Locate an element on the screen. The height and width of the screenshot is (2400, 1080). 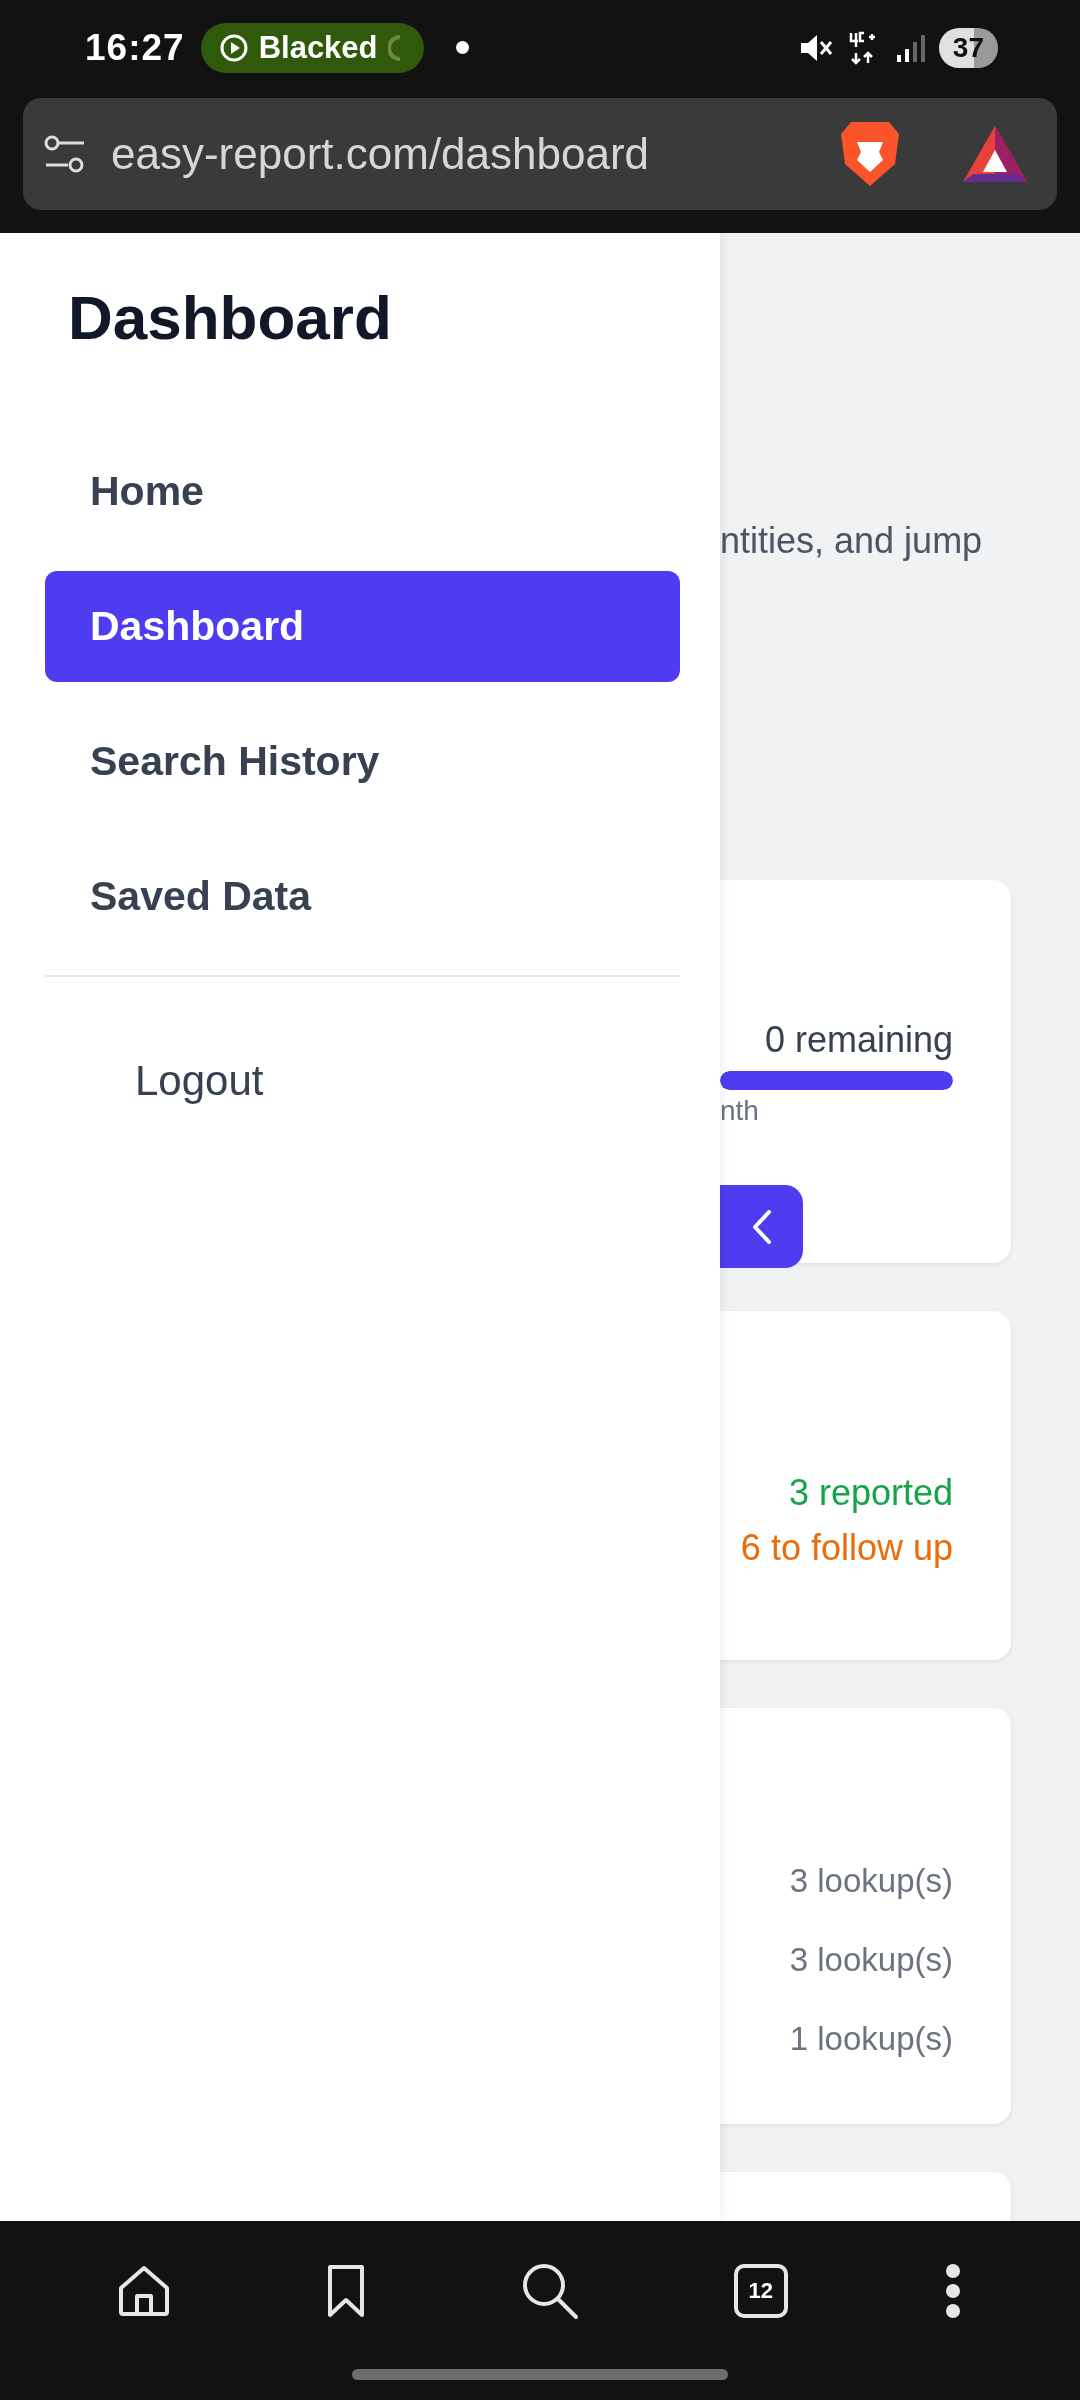
remaining-count: 0 remaining is located at coordinates (858, 1040).